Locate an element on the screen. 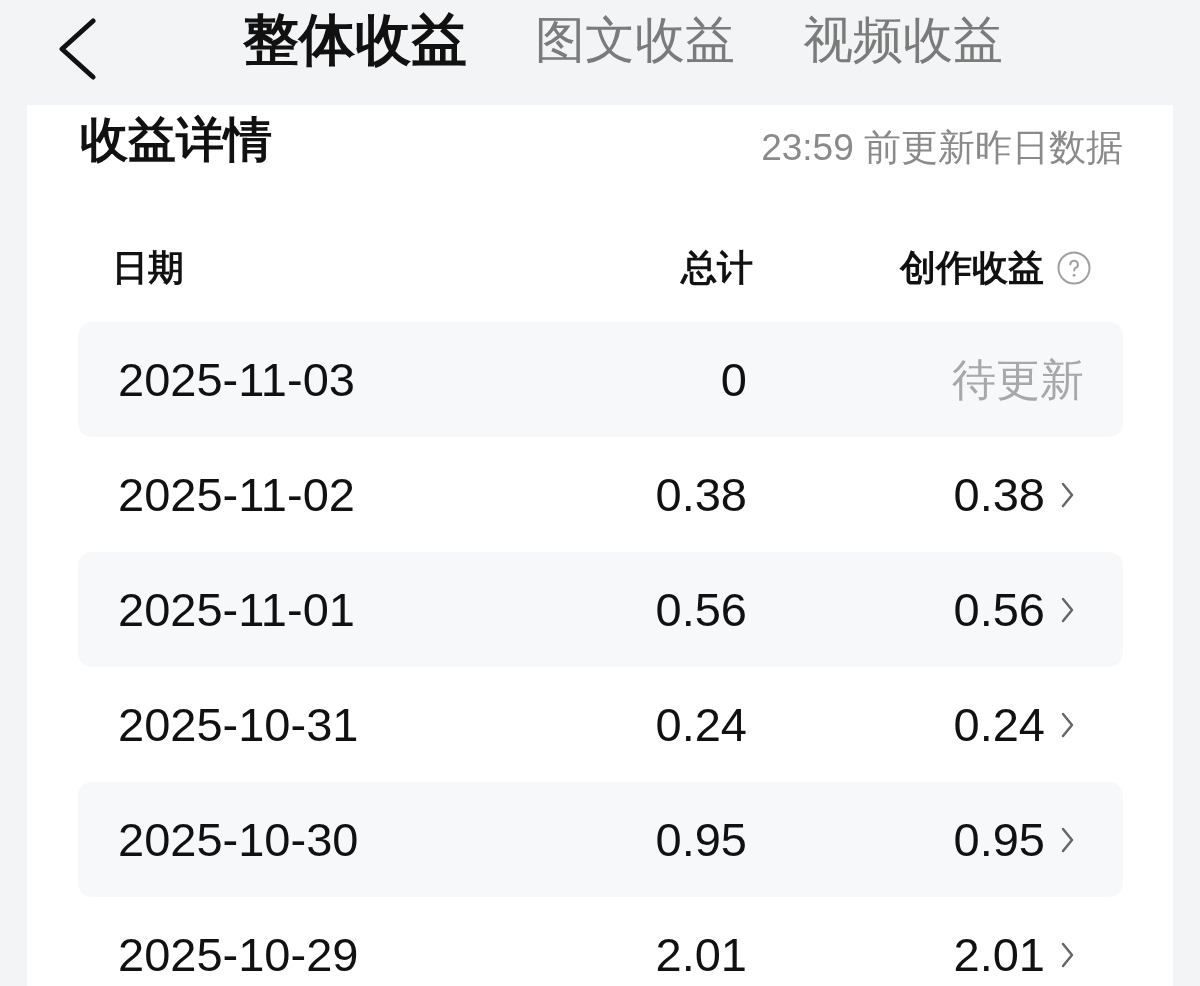 The width and height of the screenshot is (1200, 986). date-cell: 2025-11-03 is located at coordinates (236, 379).